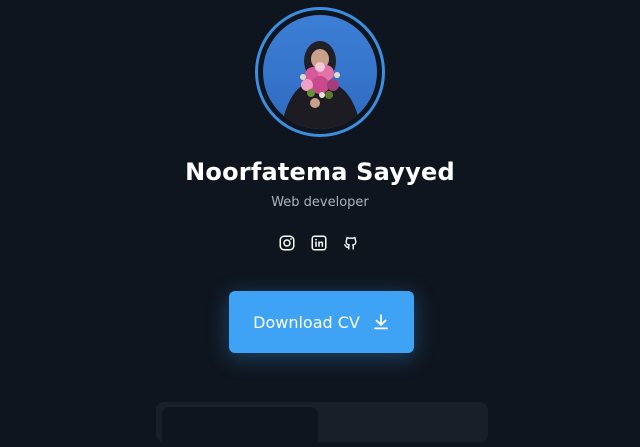 This screenshot has width=640, height=447. I want to click on instagram-icon, so click(287, 243).